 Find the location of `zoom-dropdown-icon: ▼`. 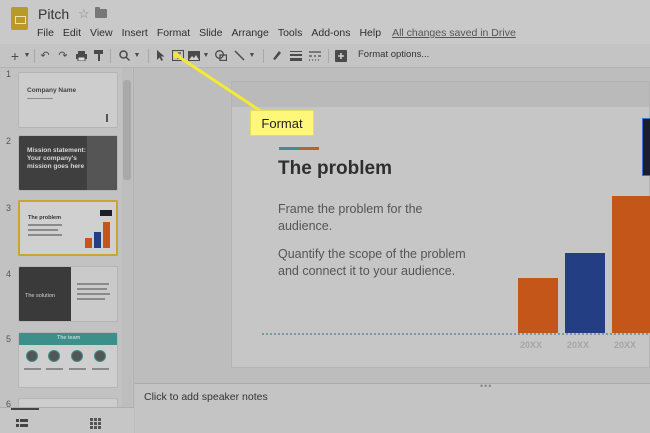

zoom-dropdown-icon: ▼ is located at coordinates (137, 55).